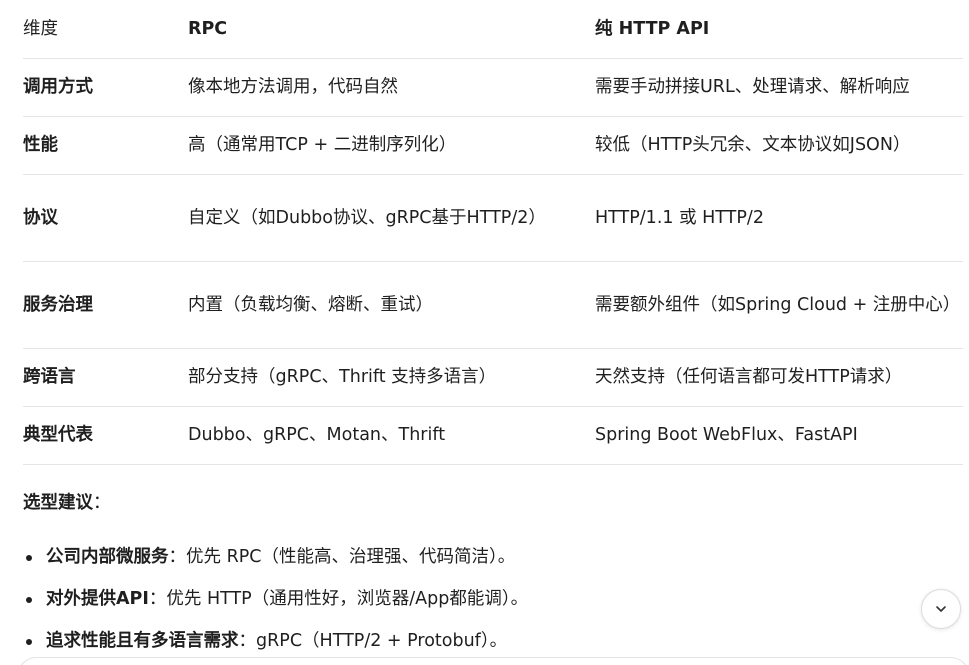 The height and width of the screenshot is (665, 969). I want to click on http-cell: 需要额外组件（如Spring Cloud + 注册中心）, so click(779, 305).